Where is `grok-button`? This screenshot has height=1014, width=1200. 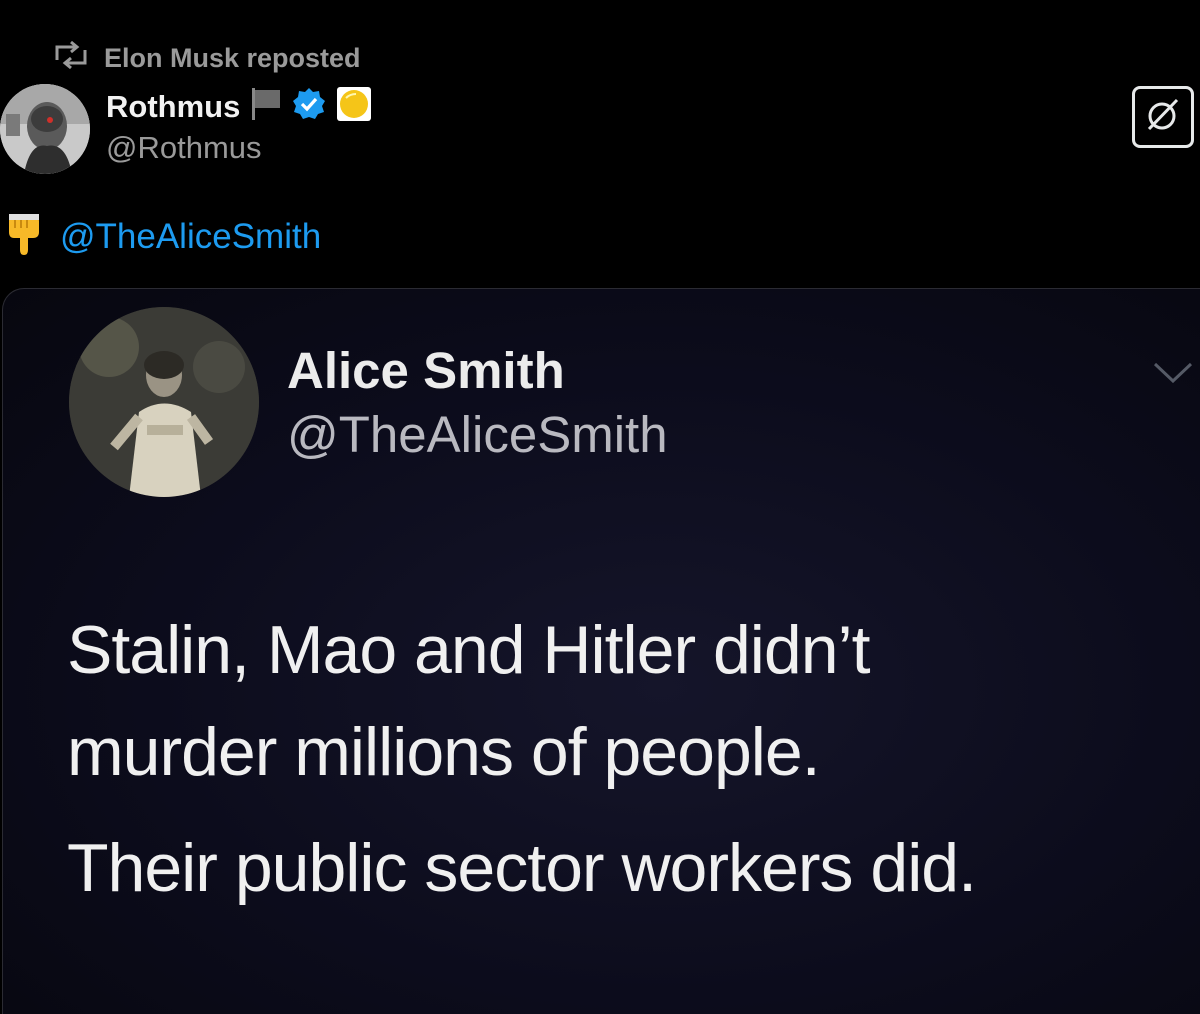
grok-button is located at coordinates (1163, 117).